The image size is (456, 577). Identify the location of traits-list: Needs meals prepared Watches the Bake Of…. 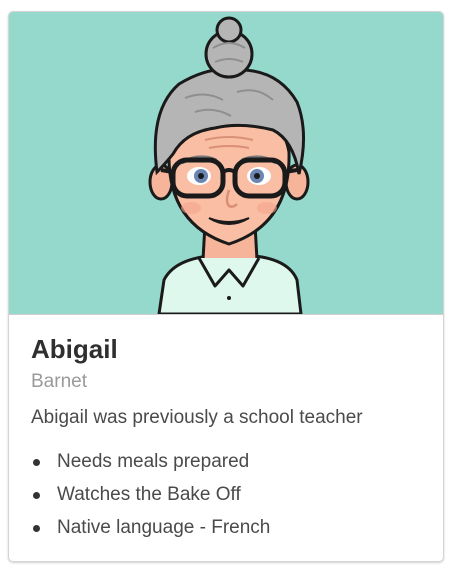
(228, 495).